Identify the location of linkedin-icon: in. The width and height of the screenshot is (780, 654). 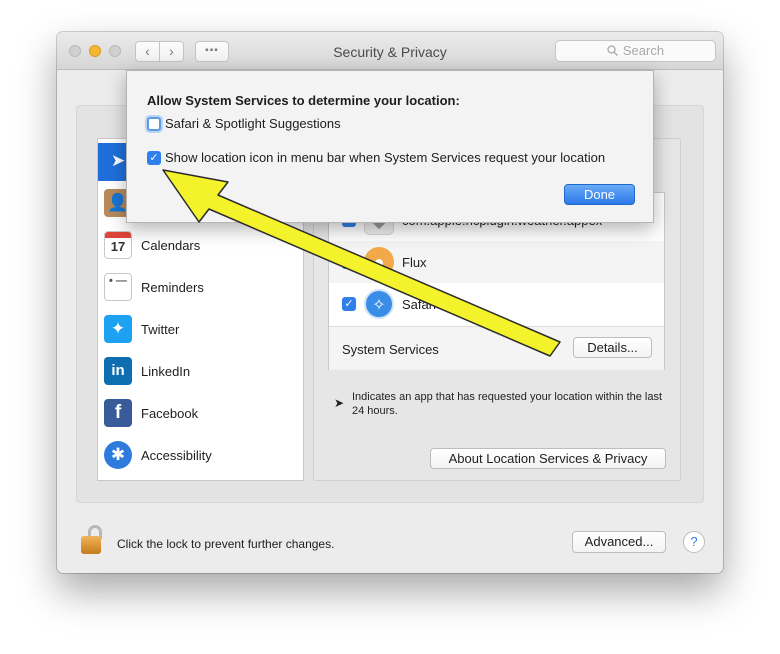
(118, 371).